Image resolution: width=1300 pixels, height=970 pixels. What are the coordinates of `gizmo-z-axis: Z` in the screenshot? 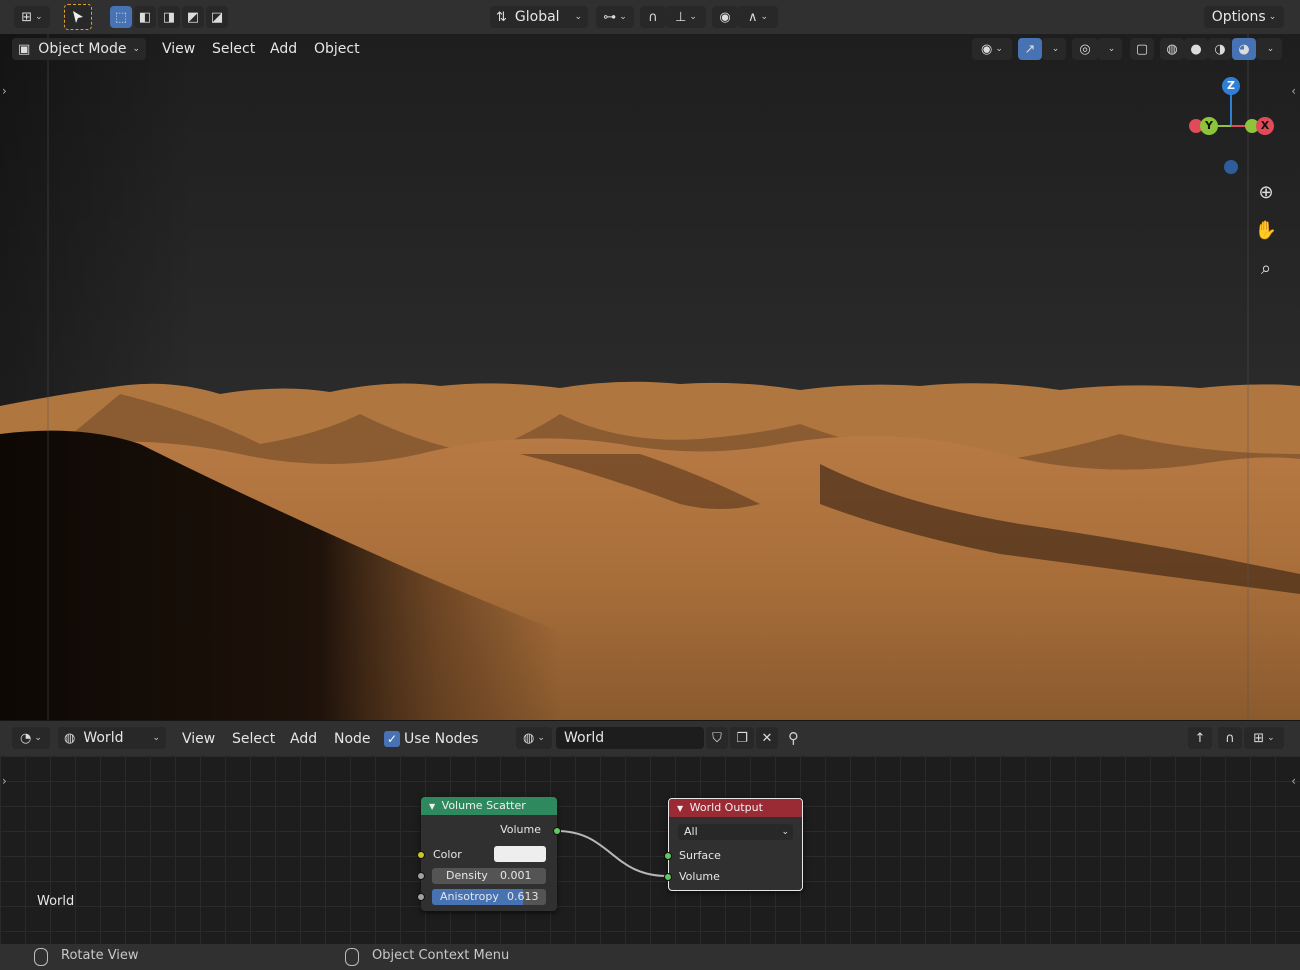 It's located at (1231, 86).